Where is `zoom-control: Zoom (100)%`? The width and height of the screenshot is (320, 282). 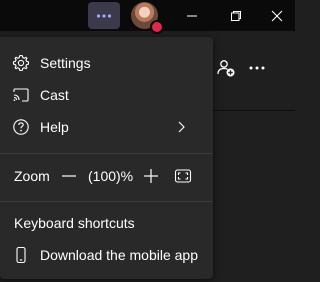
zoom-control: Zoom (100)% is located at coordinates (106, 176).